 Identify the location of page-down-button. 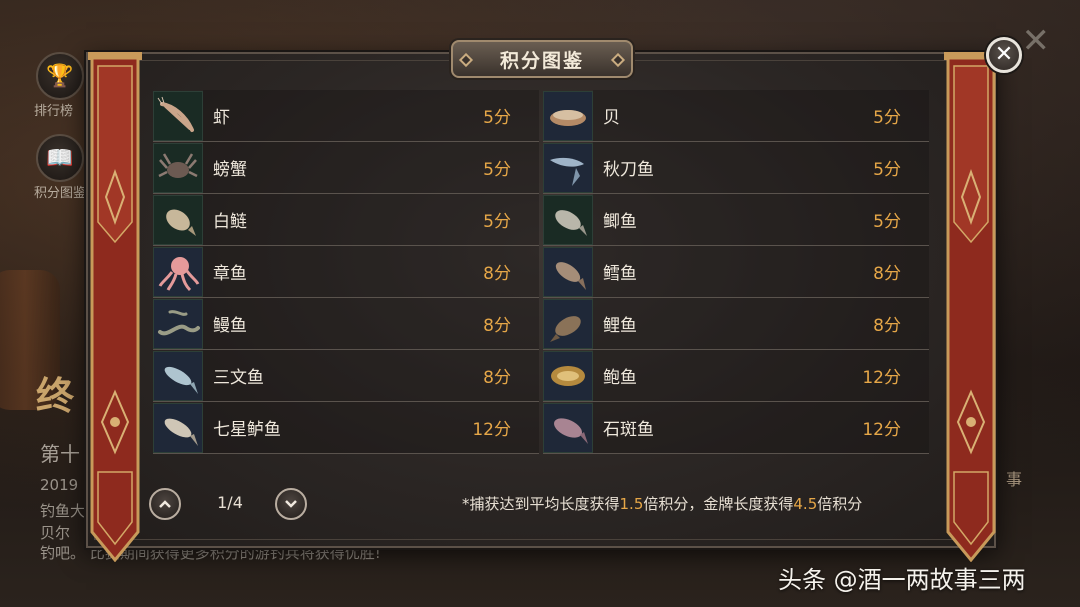
(291, 504).